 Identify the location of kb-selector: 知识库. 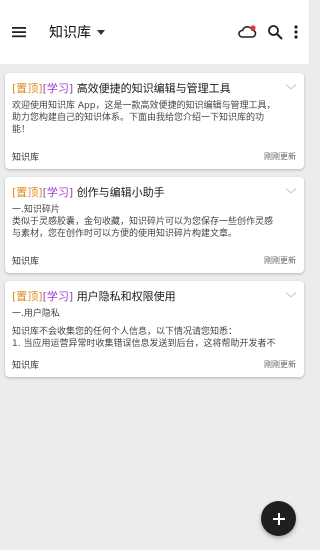
(77, 32).